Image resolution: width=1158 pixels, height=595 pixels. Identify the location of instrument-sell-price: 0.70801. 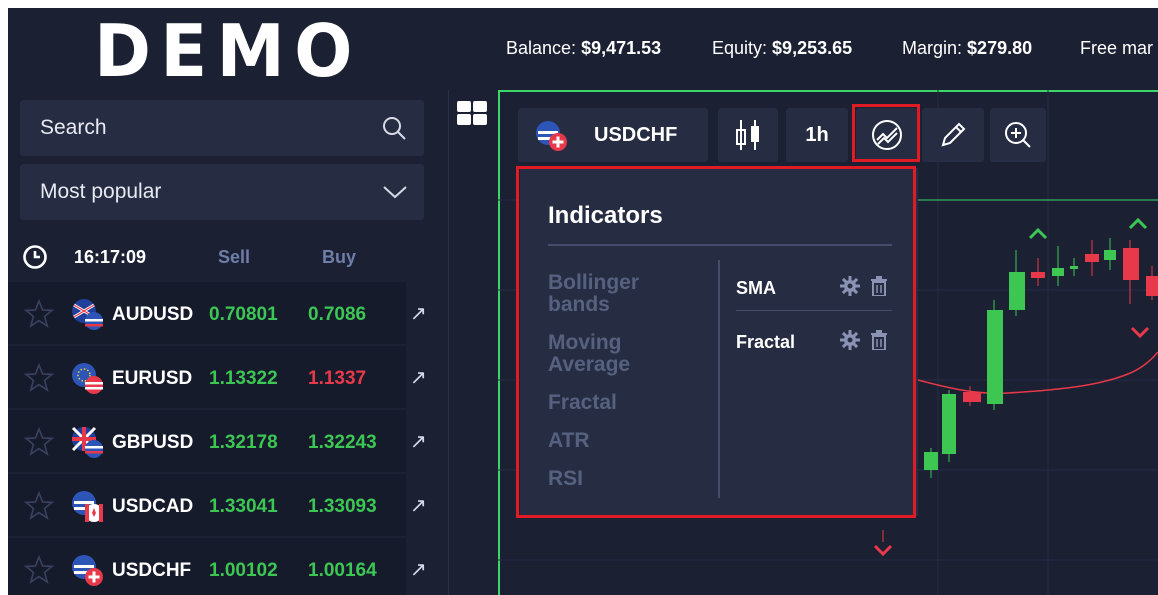
(243, 315).